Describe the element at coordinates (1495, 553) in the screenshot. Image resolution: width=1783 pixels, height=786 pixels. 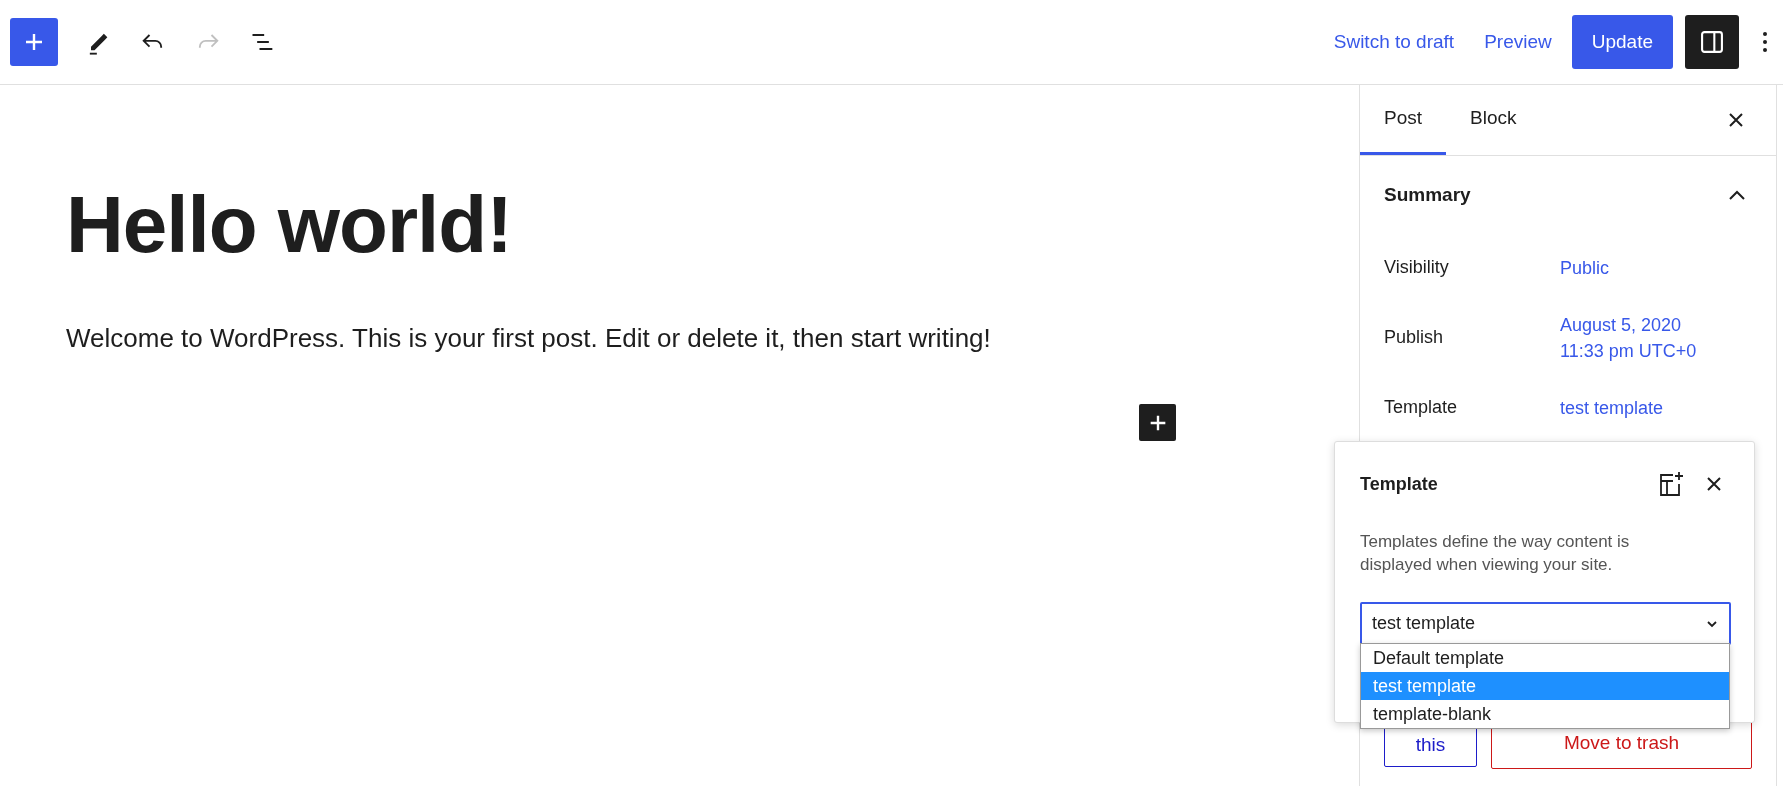
I see `popover-description: Templates define the way content is displayed when viewing your site.` at that location.